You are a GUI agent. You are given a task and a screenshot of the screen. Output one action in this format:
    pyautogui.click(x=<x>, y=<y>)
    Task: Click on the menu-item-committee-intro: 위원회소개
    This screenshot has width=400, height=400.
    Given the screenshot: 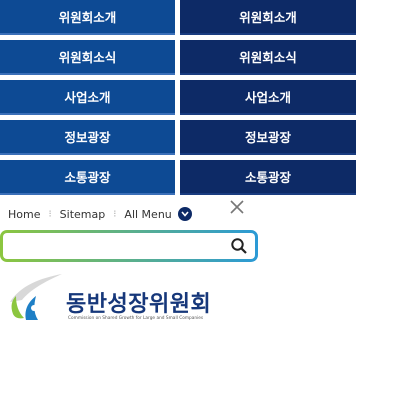 What is the action you would take?
    pyautogui.click(x=87, y=17)
    